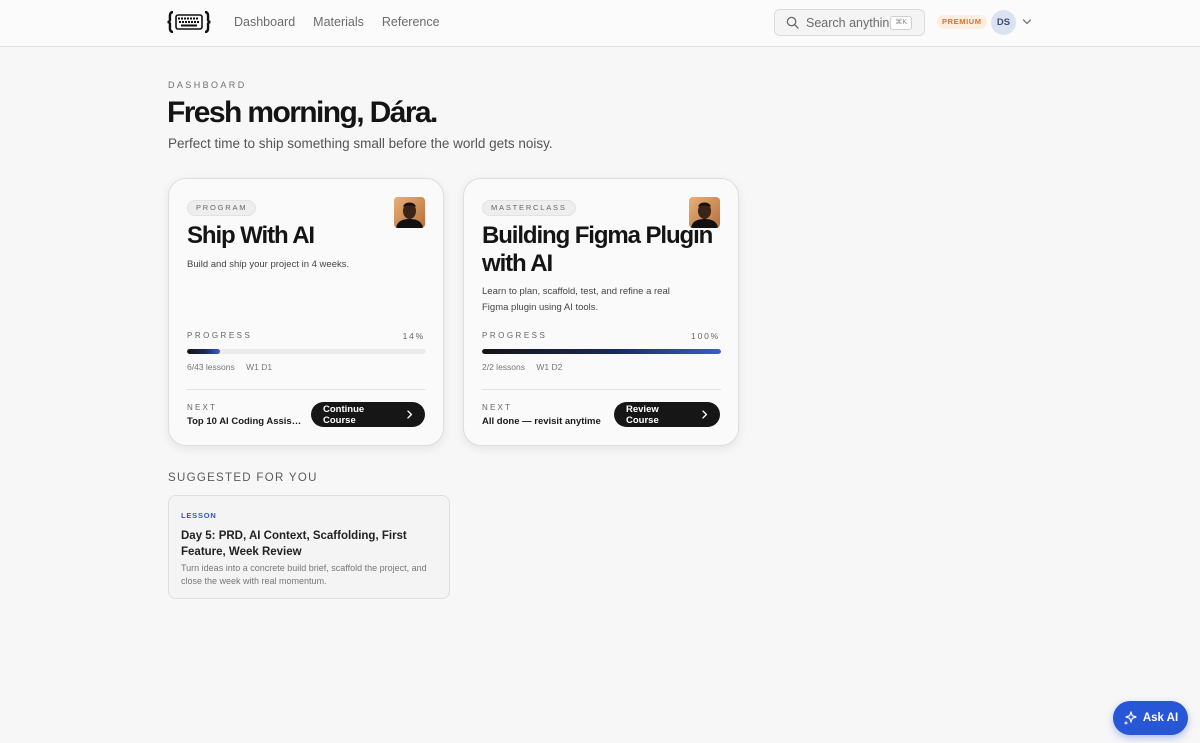  What do you see at coordinates (413, 336) in the screenshot?
I see `progress-percent: 14%` at bounding box center [413, 336].